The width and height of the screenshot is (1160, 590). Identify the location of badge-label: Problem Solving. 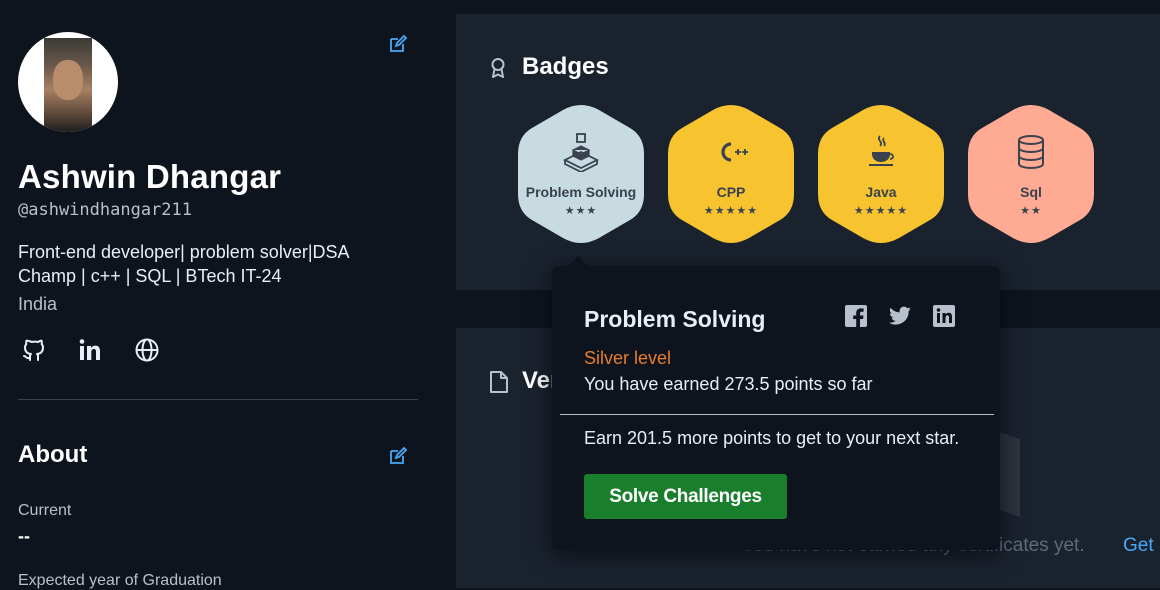
(581, 192).